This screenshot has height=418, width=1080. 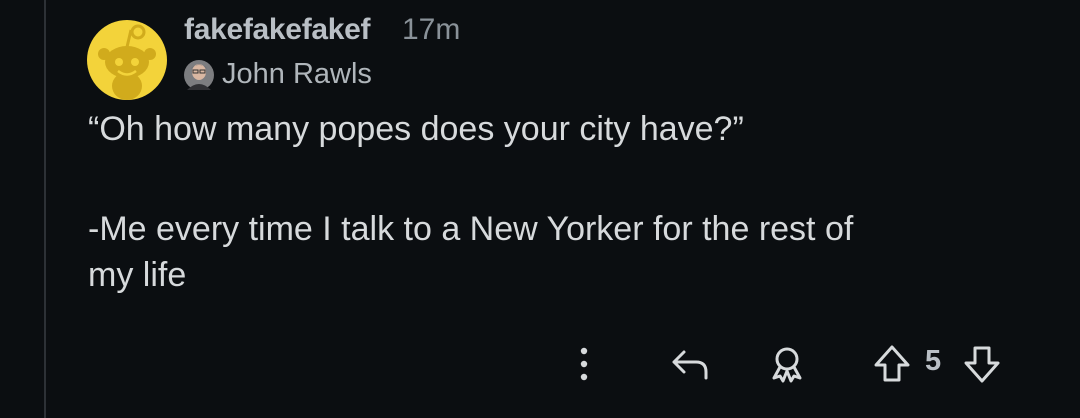 What do you see at coordinates (45, 209) in the screenshot?
I see `thread-line` at bounding box center [45, 209].